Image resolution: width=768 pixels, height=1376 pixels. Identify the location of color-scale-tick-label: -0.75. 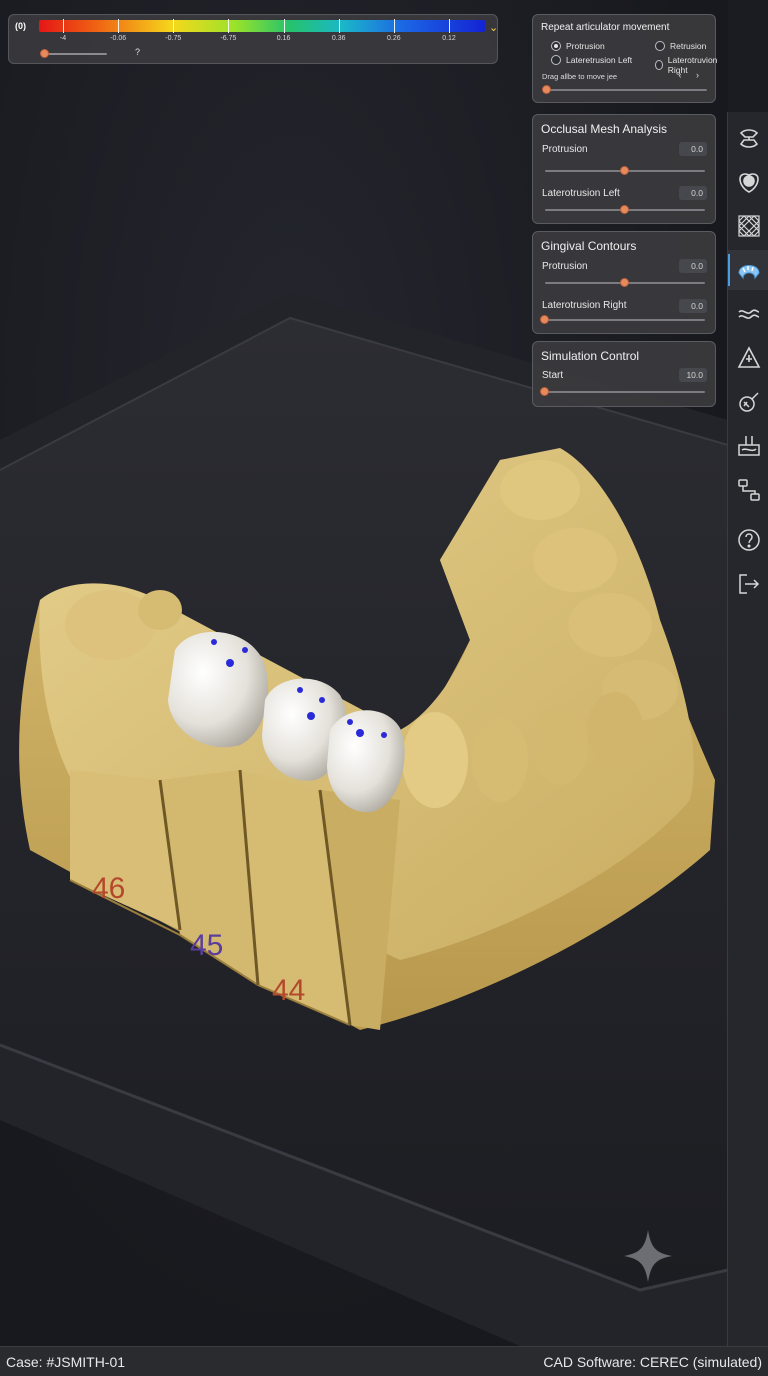
(173, 38).